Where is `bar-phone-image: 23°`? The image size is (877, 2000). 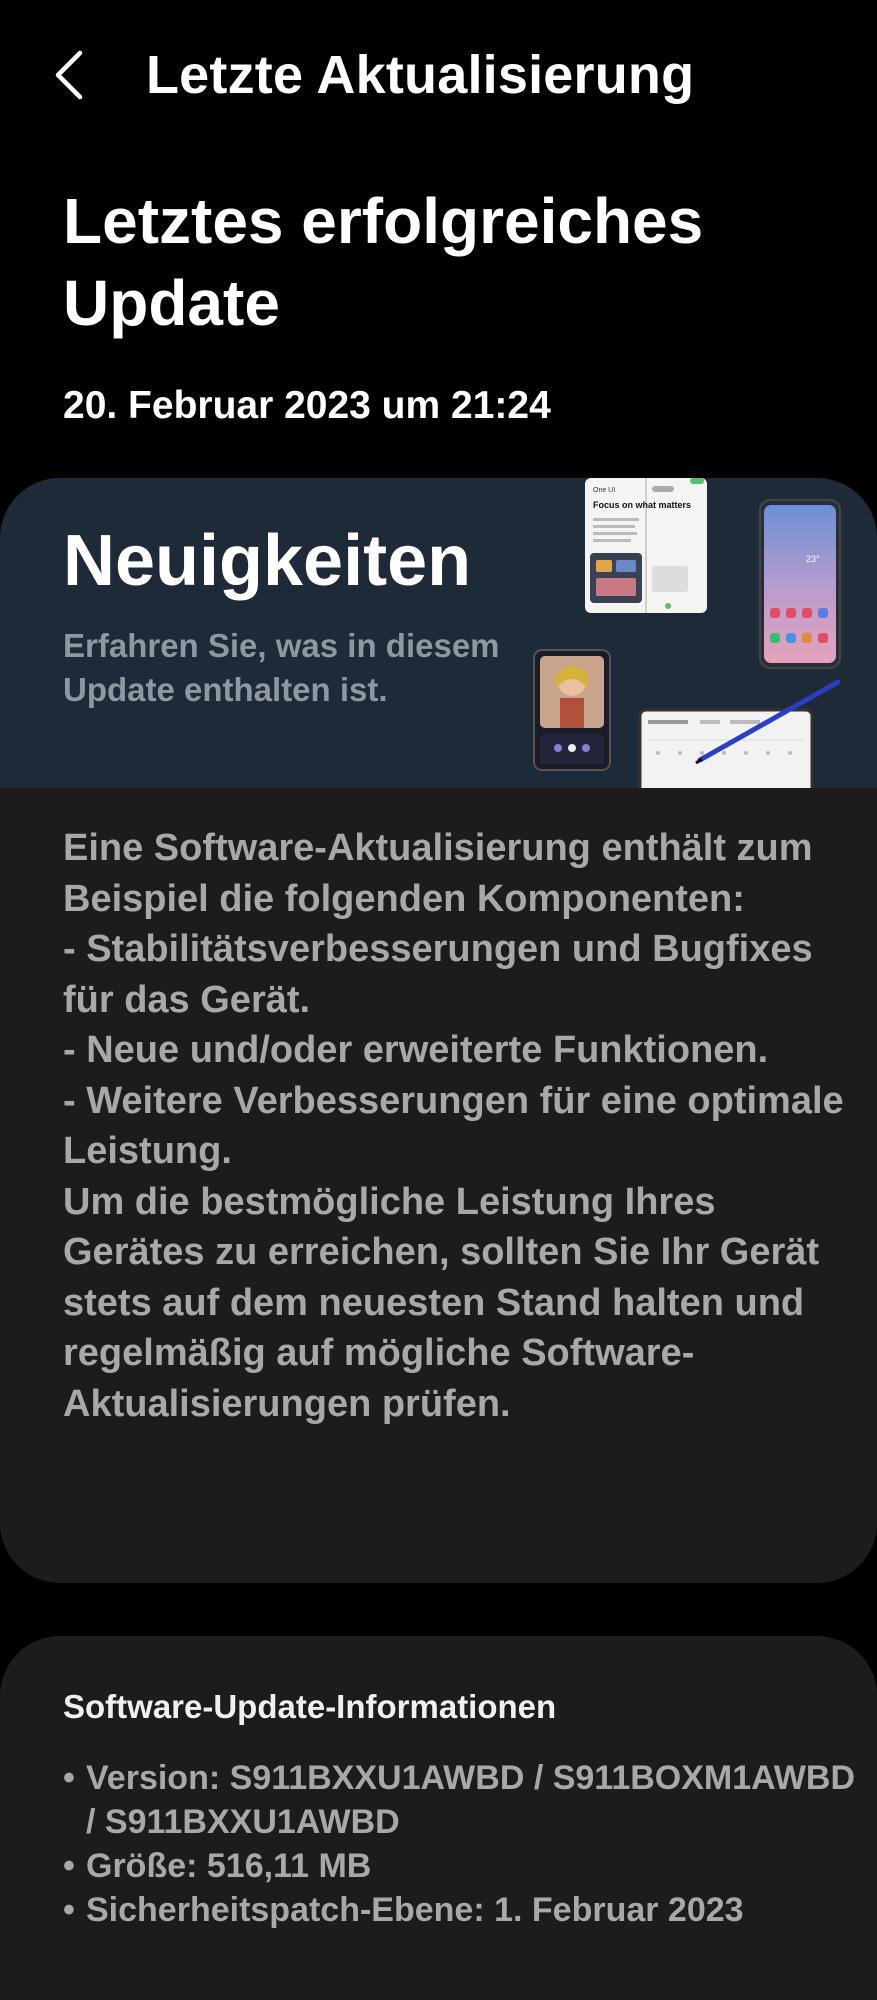
bar-phone-image: 23° is located at coordinates (800, 584).